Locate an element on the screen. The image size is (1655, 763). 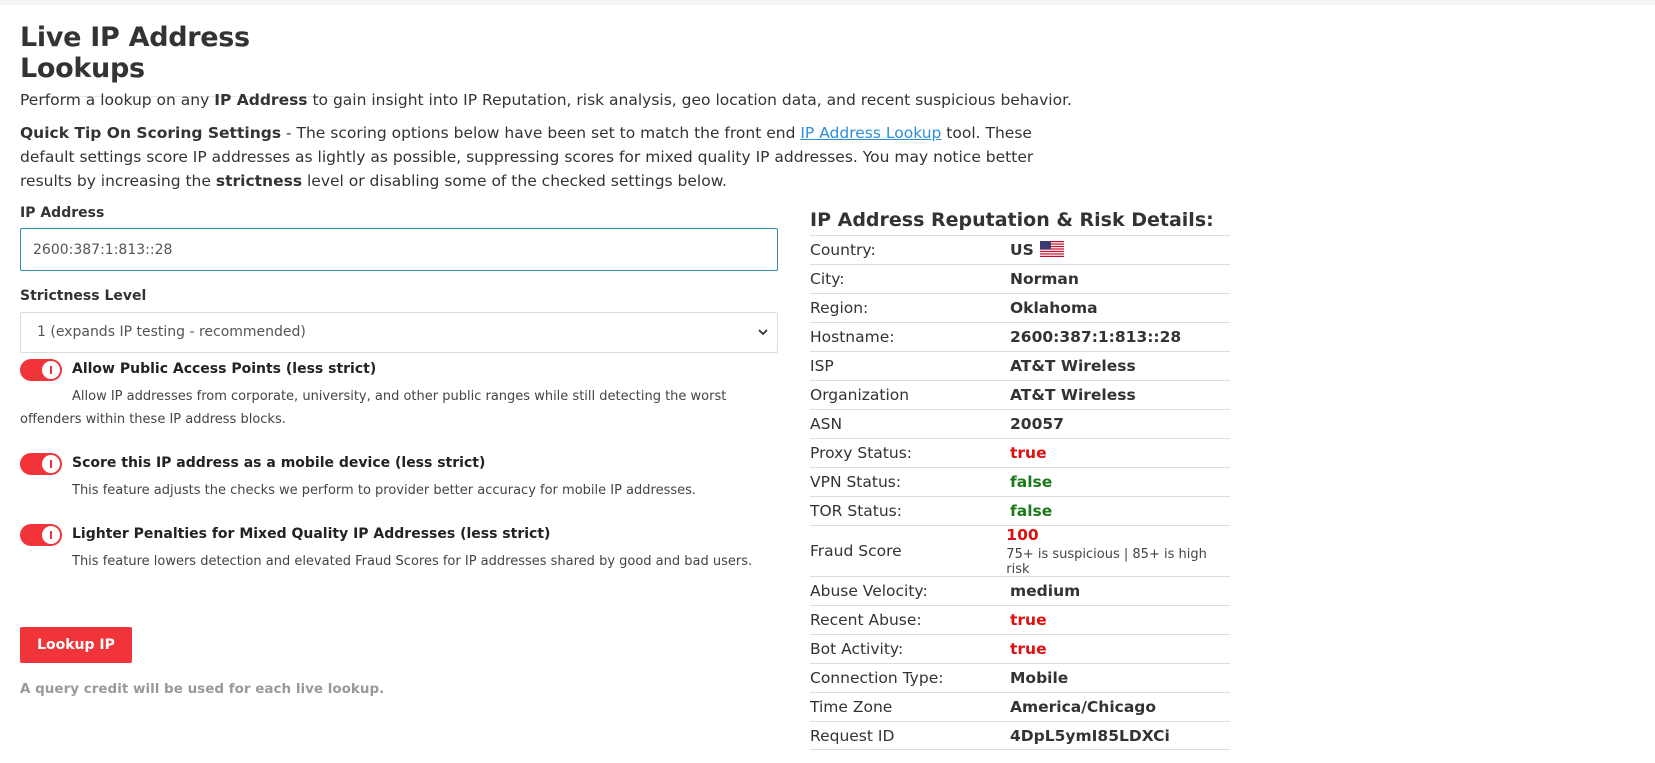
detail-row-vpn: VPN Status: false is located at coordinates (1020, 481).